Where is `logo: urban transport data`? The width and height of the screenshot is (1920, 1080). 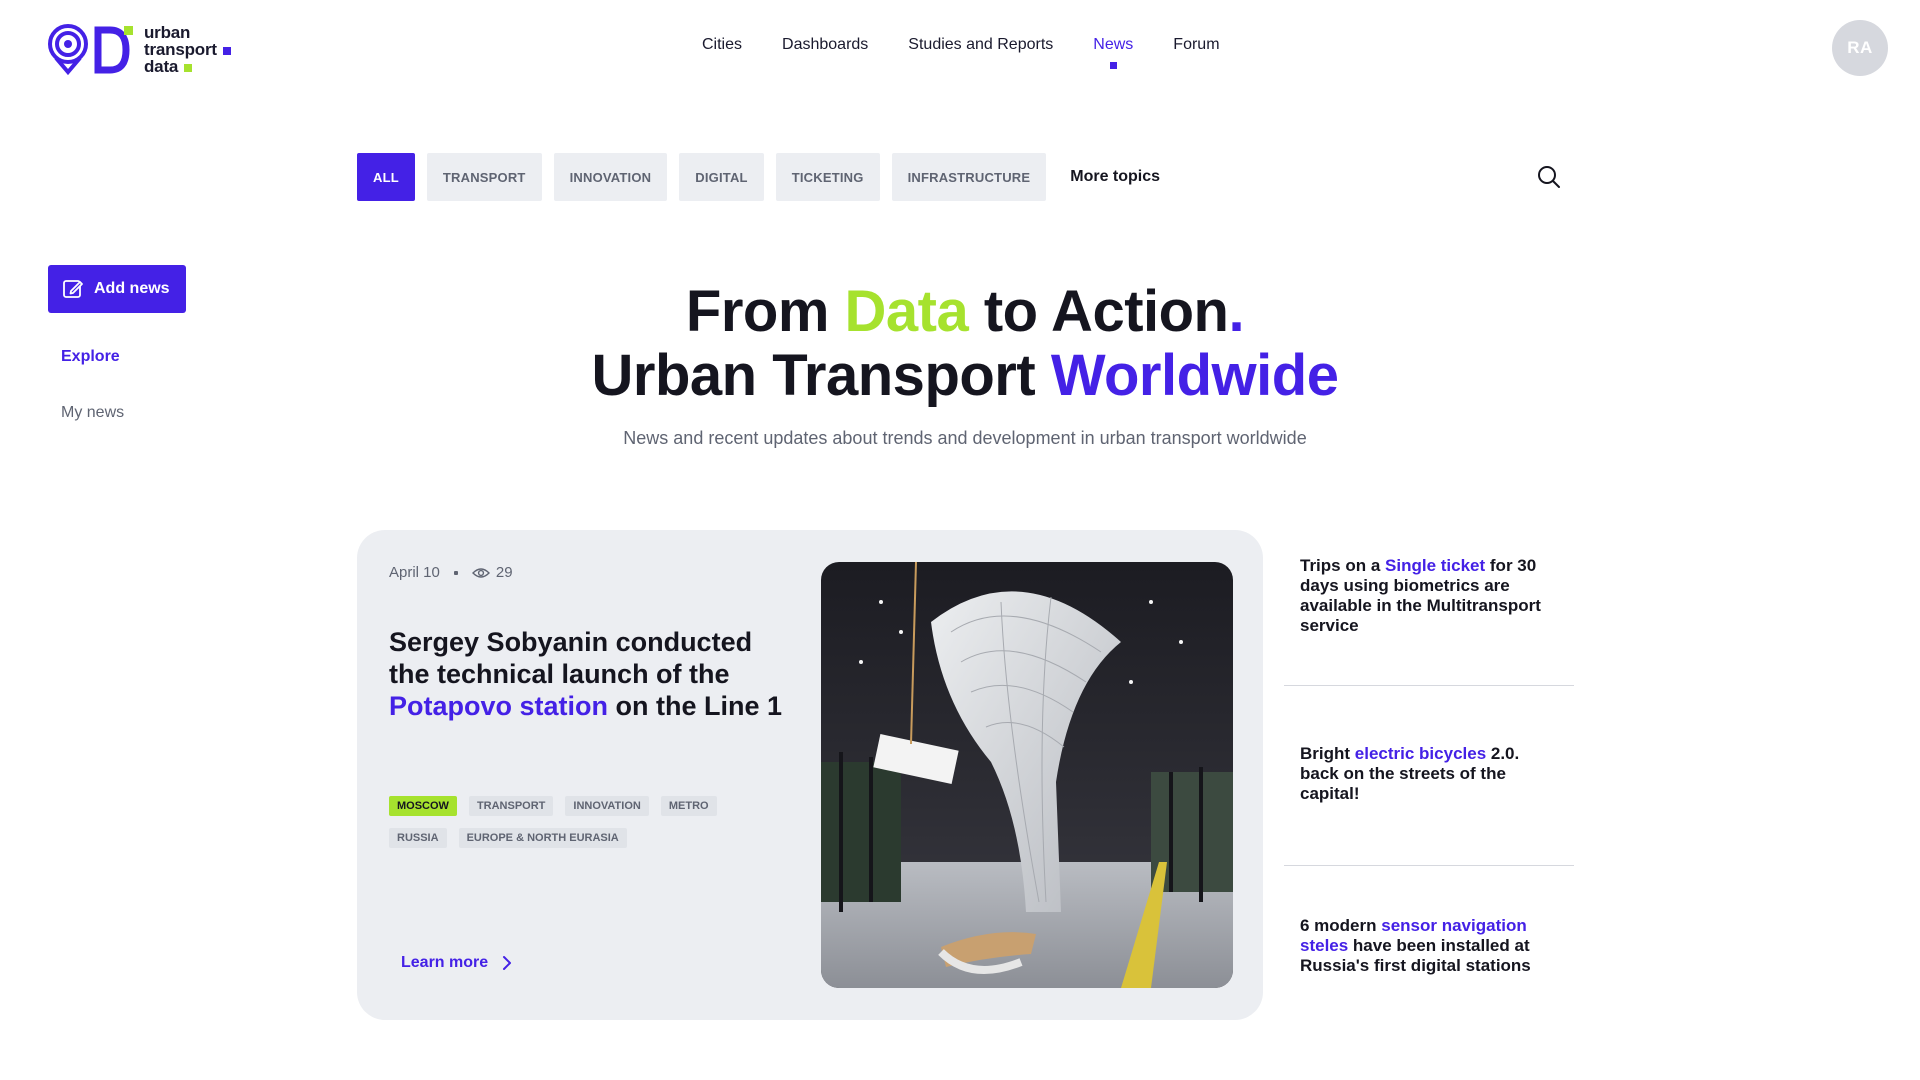
logo: urban transport data is located at coordinates (139, 50).